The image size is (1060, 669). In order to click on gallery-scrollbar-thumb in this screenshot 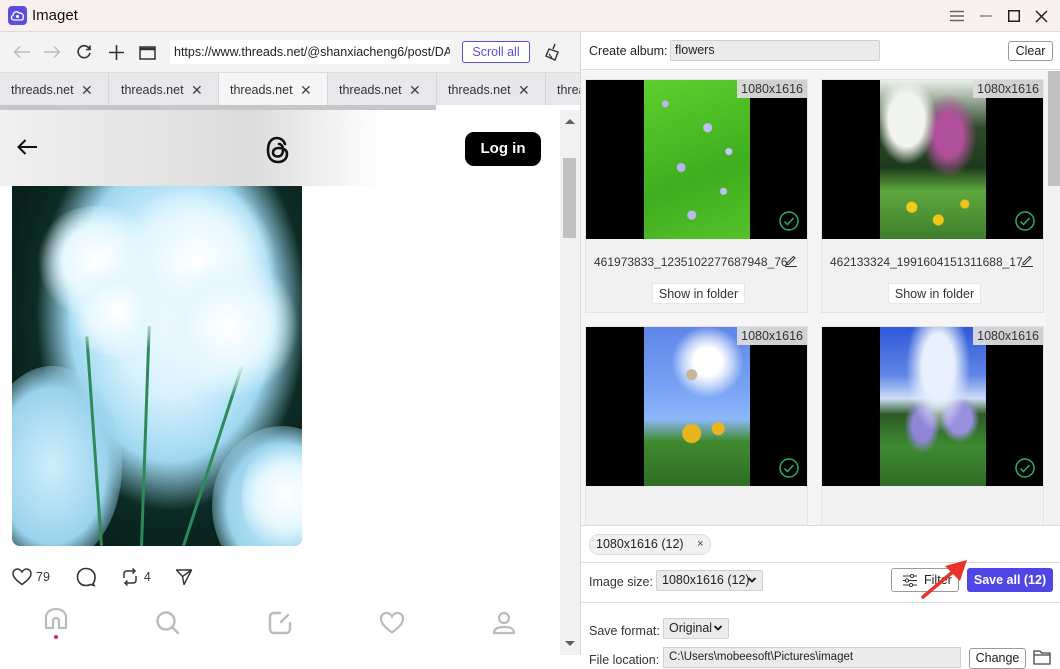, I will do `click(1054, 128)`.